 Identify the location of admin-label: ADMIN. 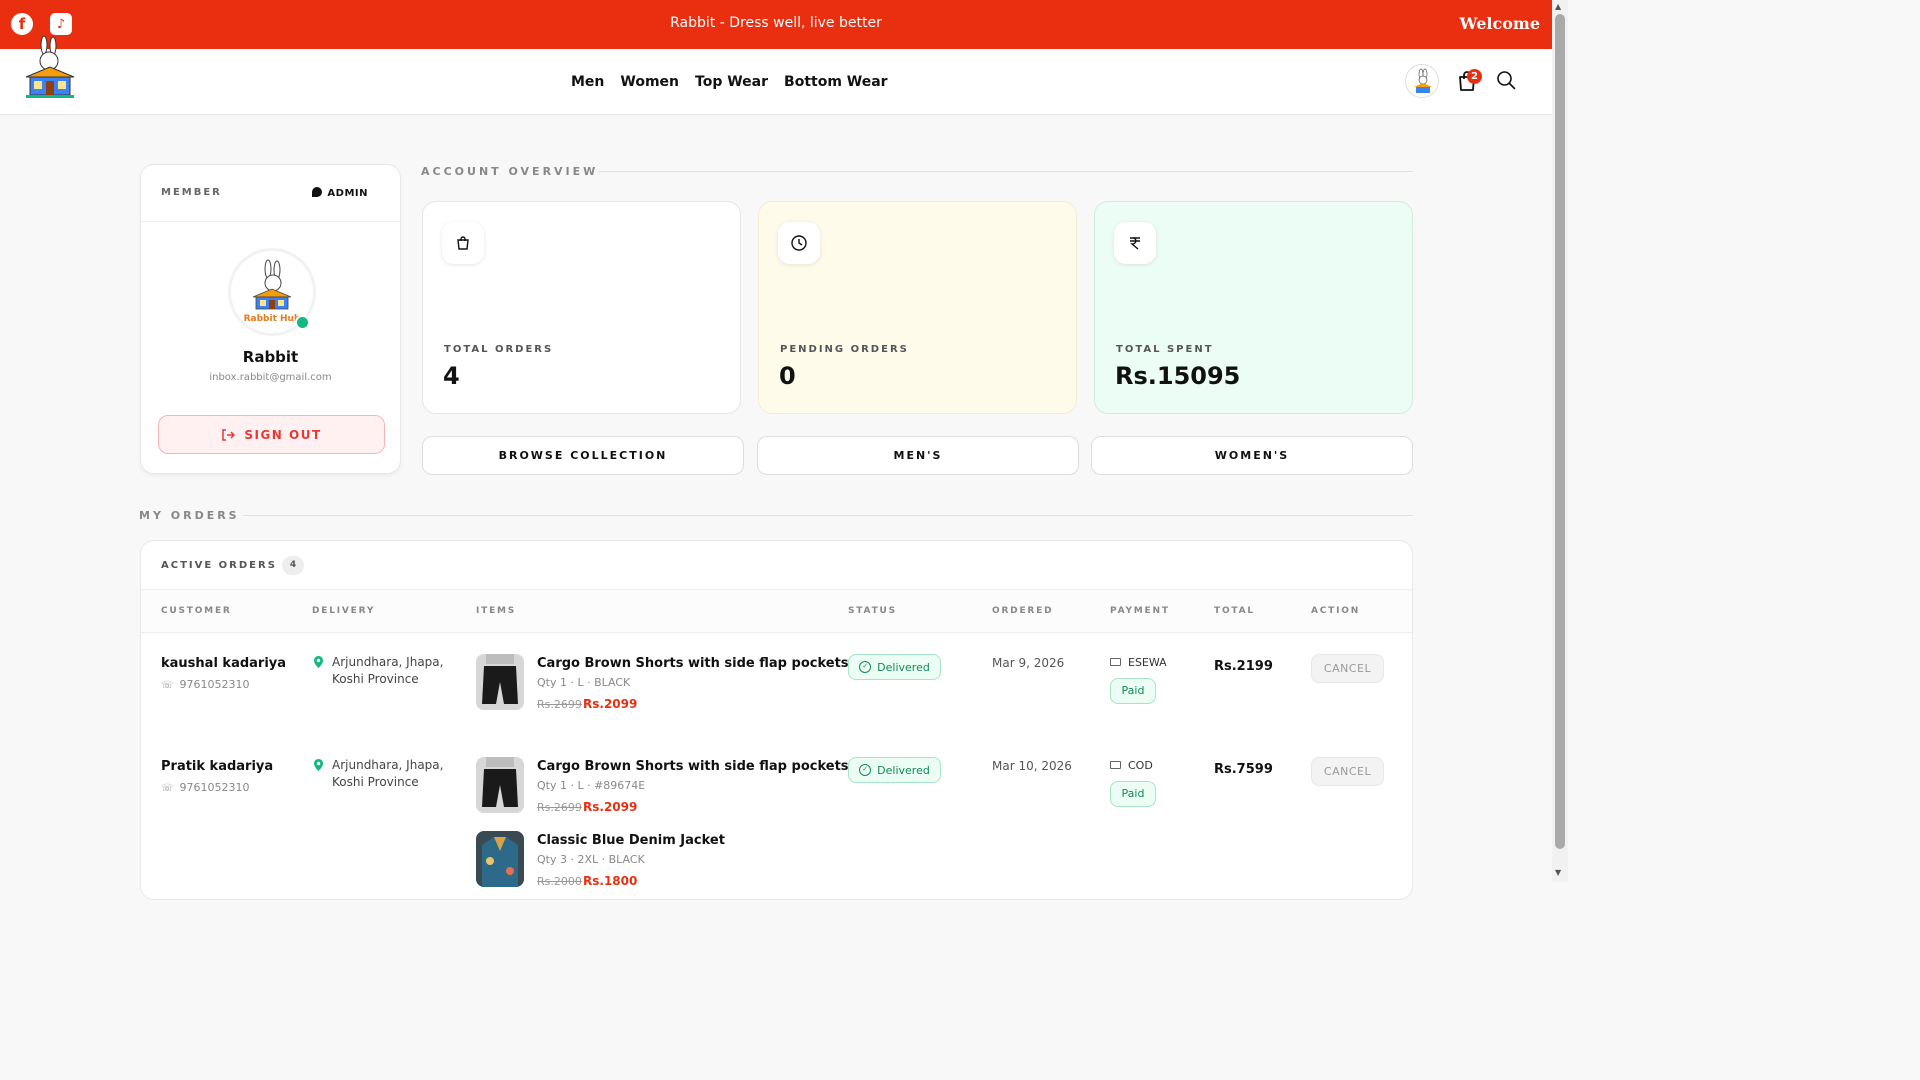
(347, 193).